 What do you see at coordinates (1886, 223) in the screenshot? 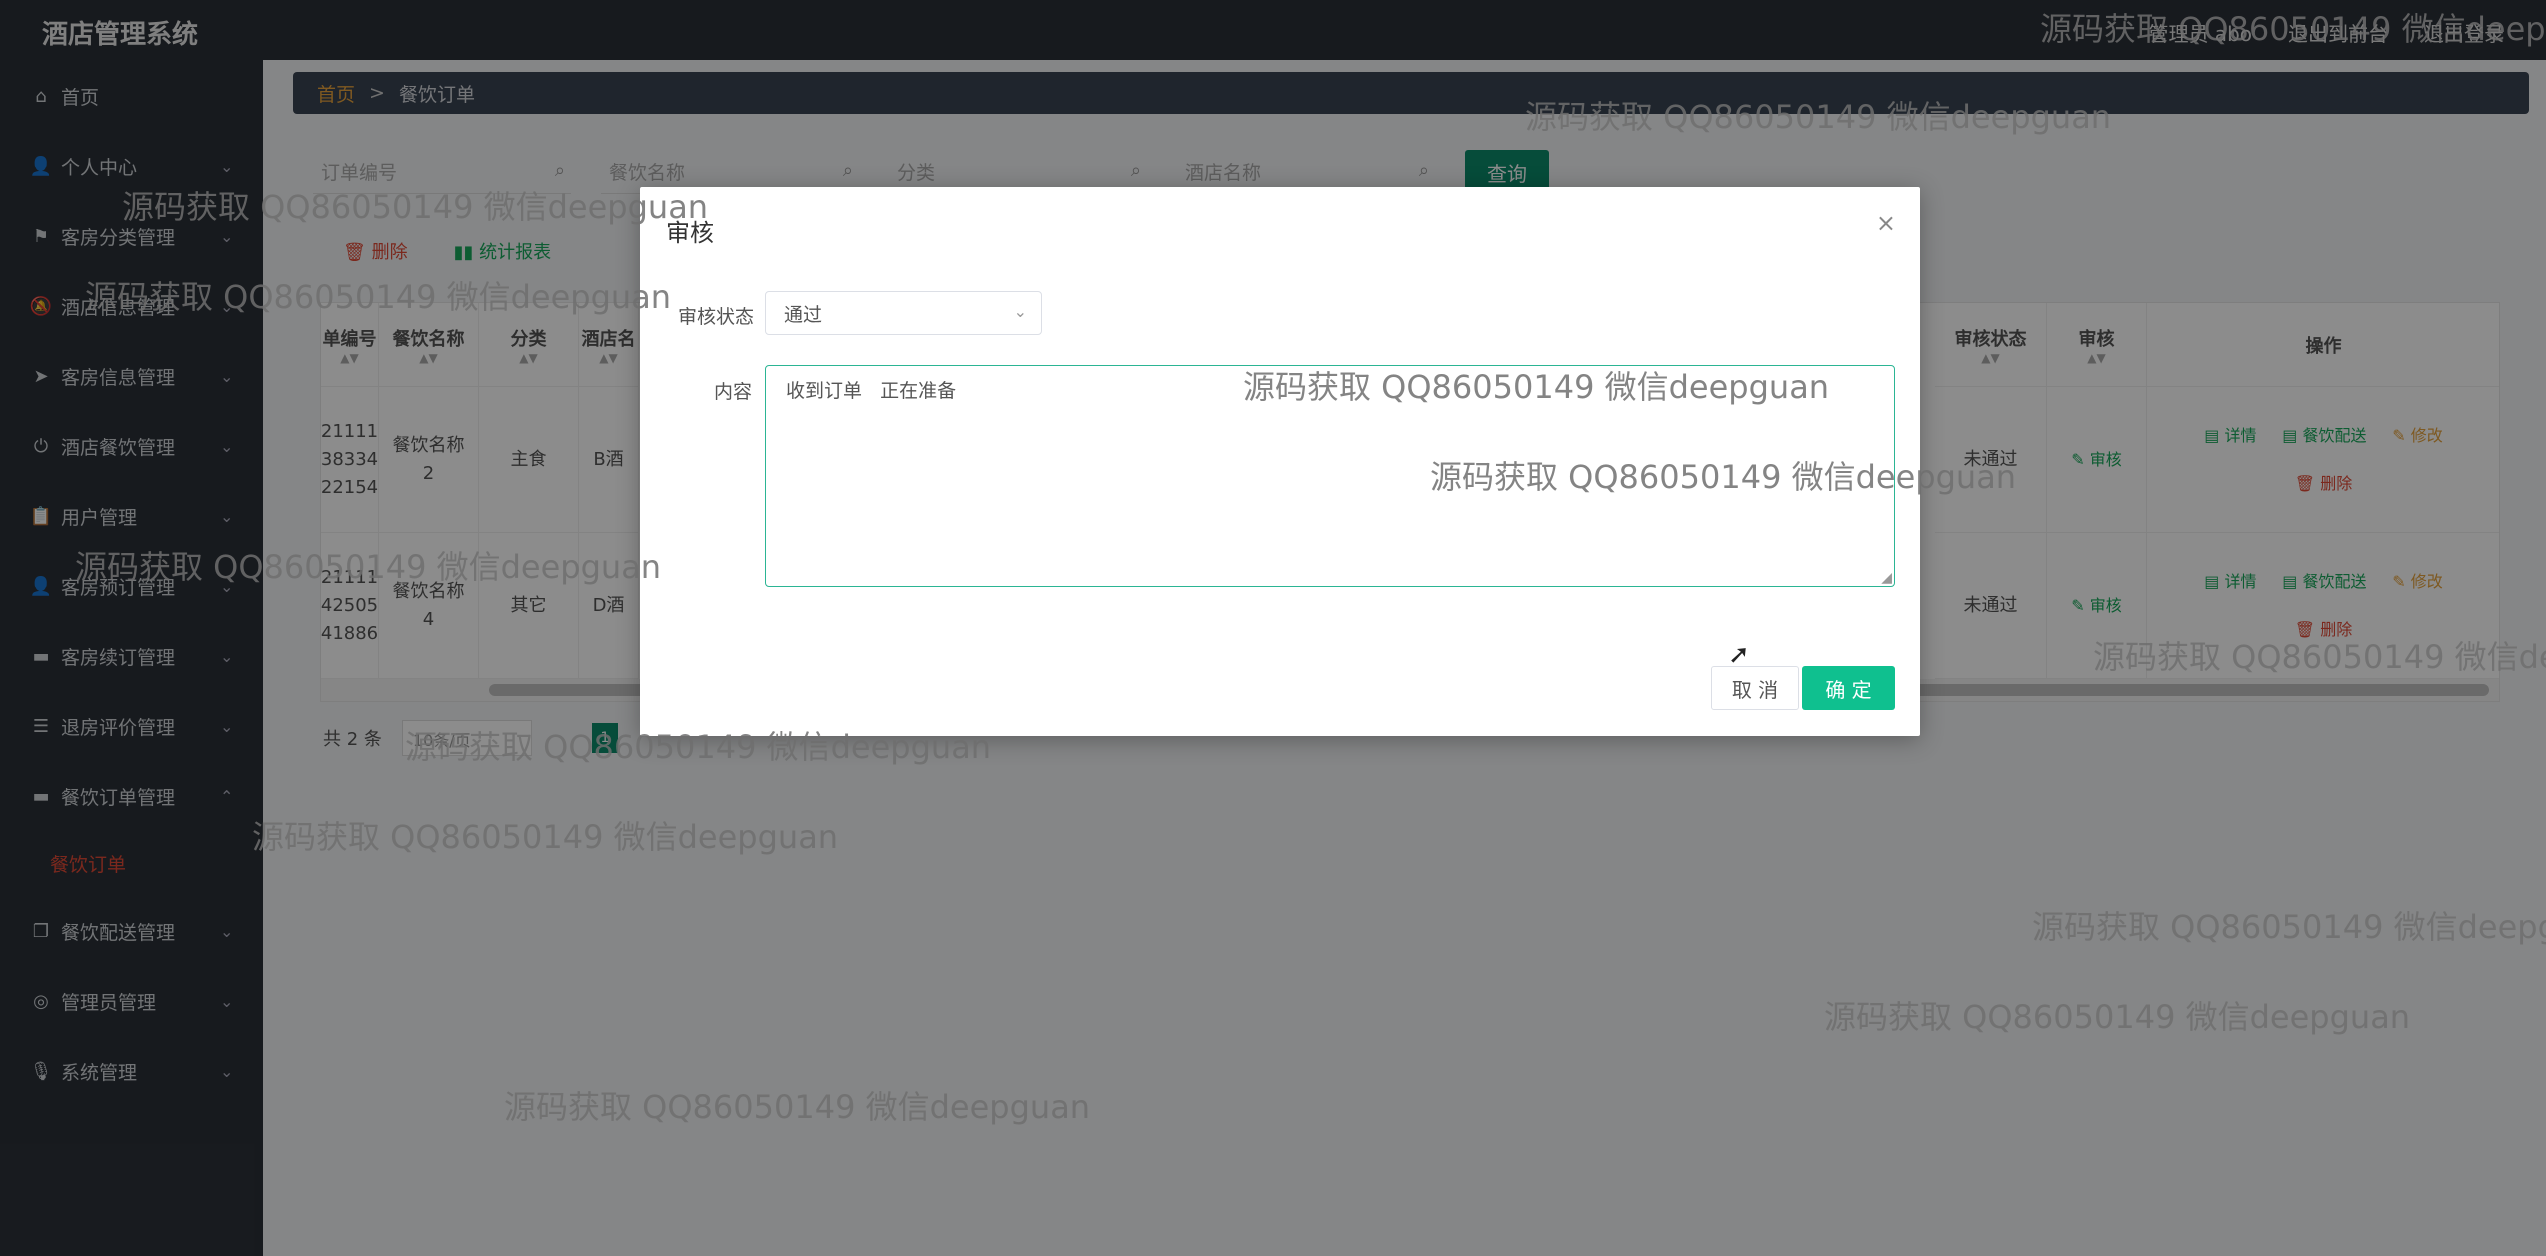
I see `close-icon: ×` at bounding box center [1886, 223].